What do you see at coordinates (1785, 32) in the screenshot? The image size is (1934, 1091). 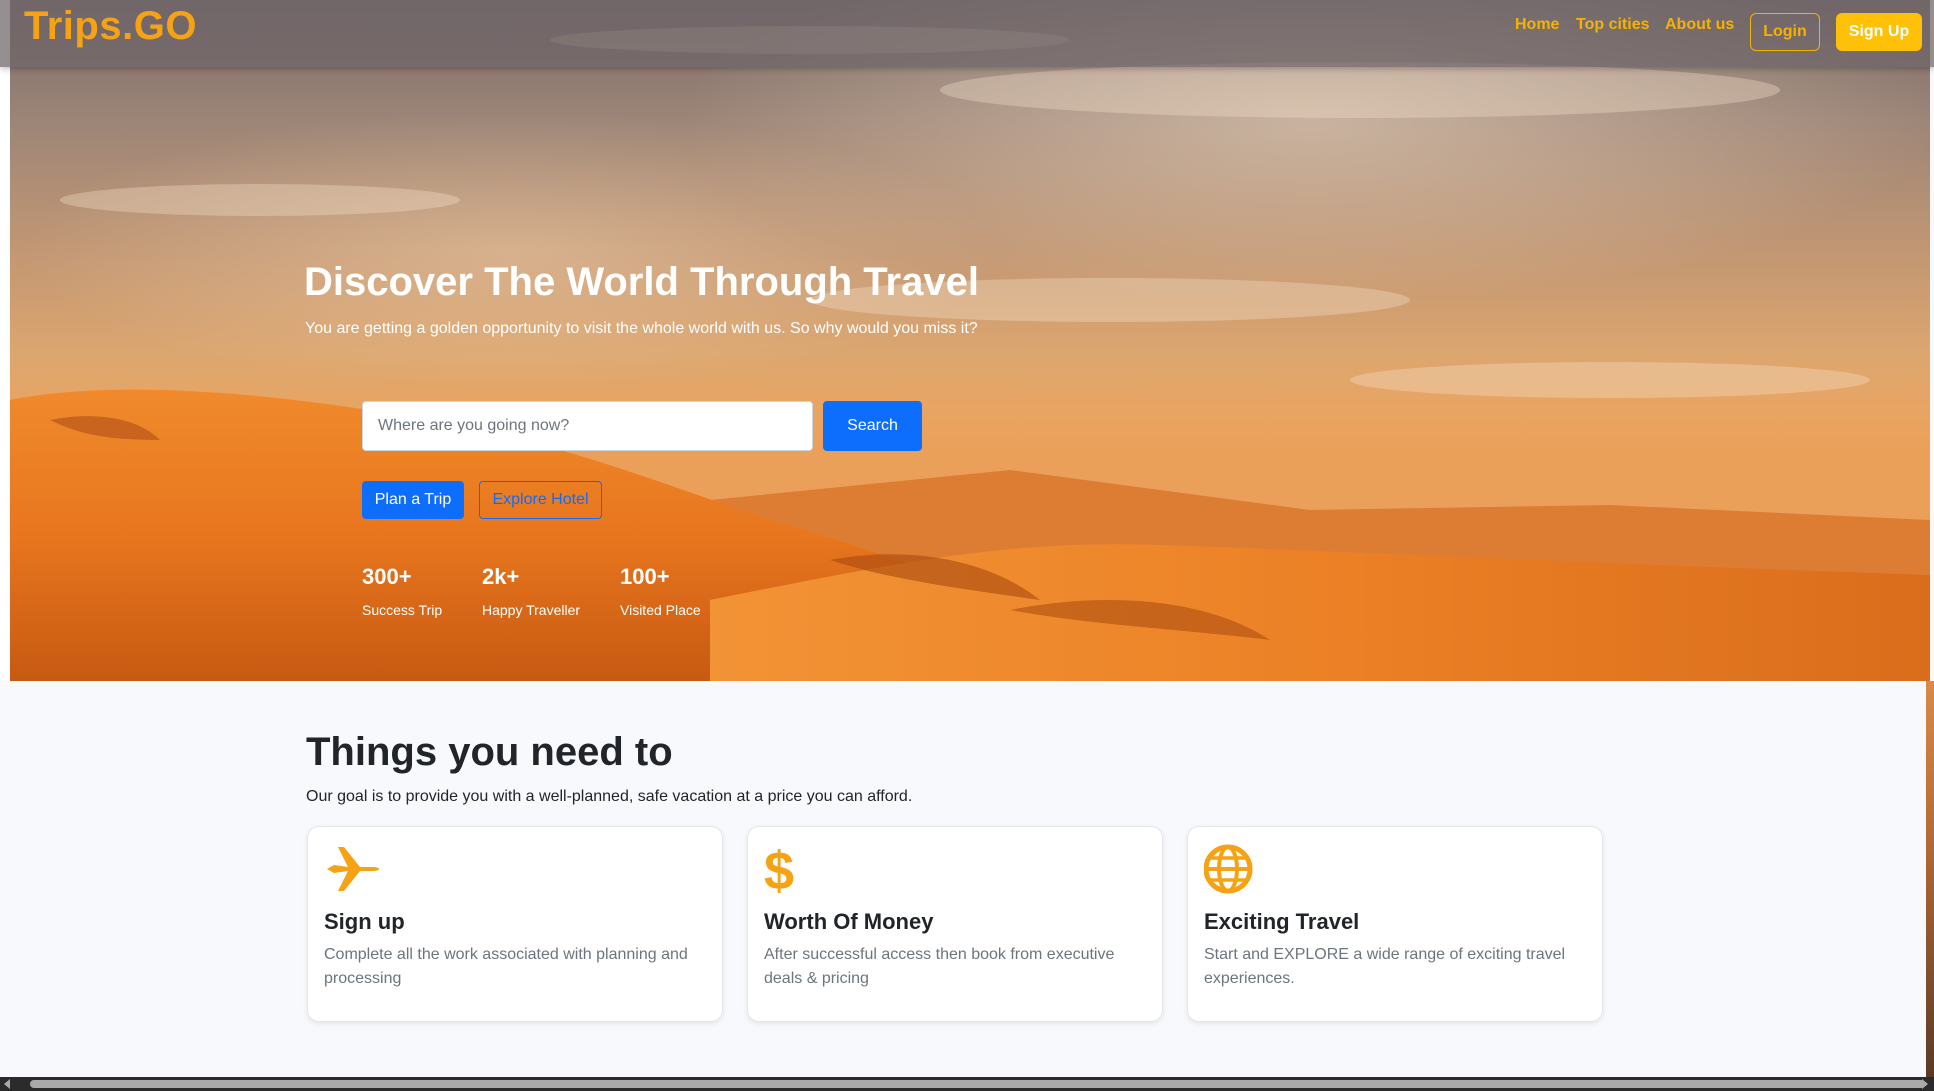 I see `login-button: Login` at bounding box center [1785, 32].